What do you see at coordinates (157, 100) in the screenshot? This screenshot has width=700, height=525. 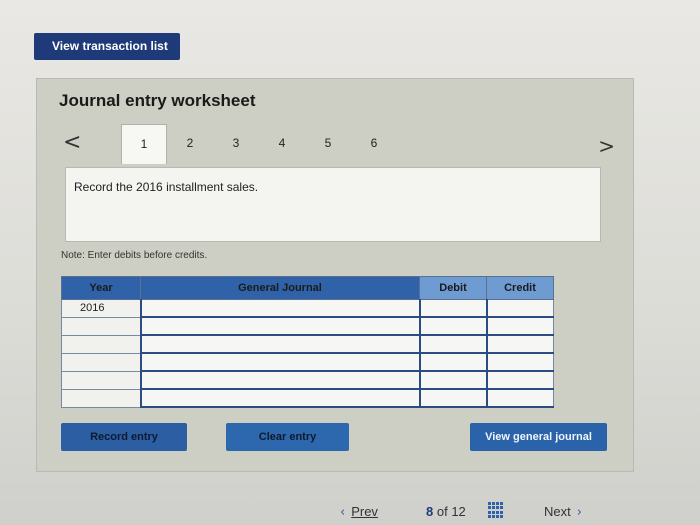 I see `worksheet-title: Journal entry worksheet` at bounding box center [157, 100].